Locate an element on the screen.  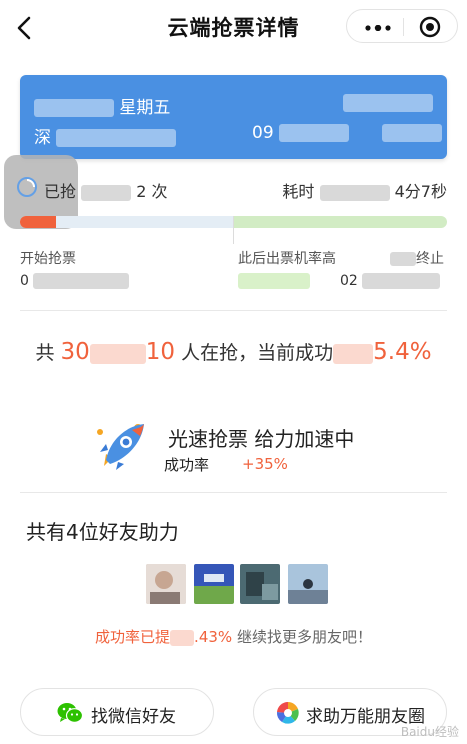
phase-peak-time is located at coordinates (274, 281).